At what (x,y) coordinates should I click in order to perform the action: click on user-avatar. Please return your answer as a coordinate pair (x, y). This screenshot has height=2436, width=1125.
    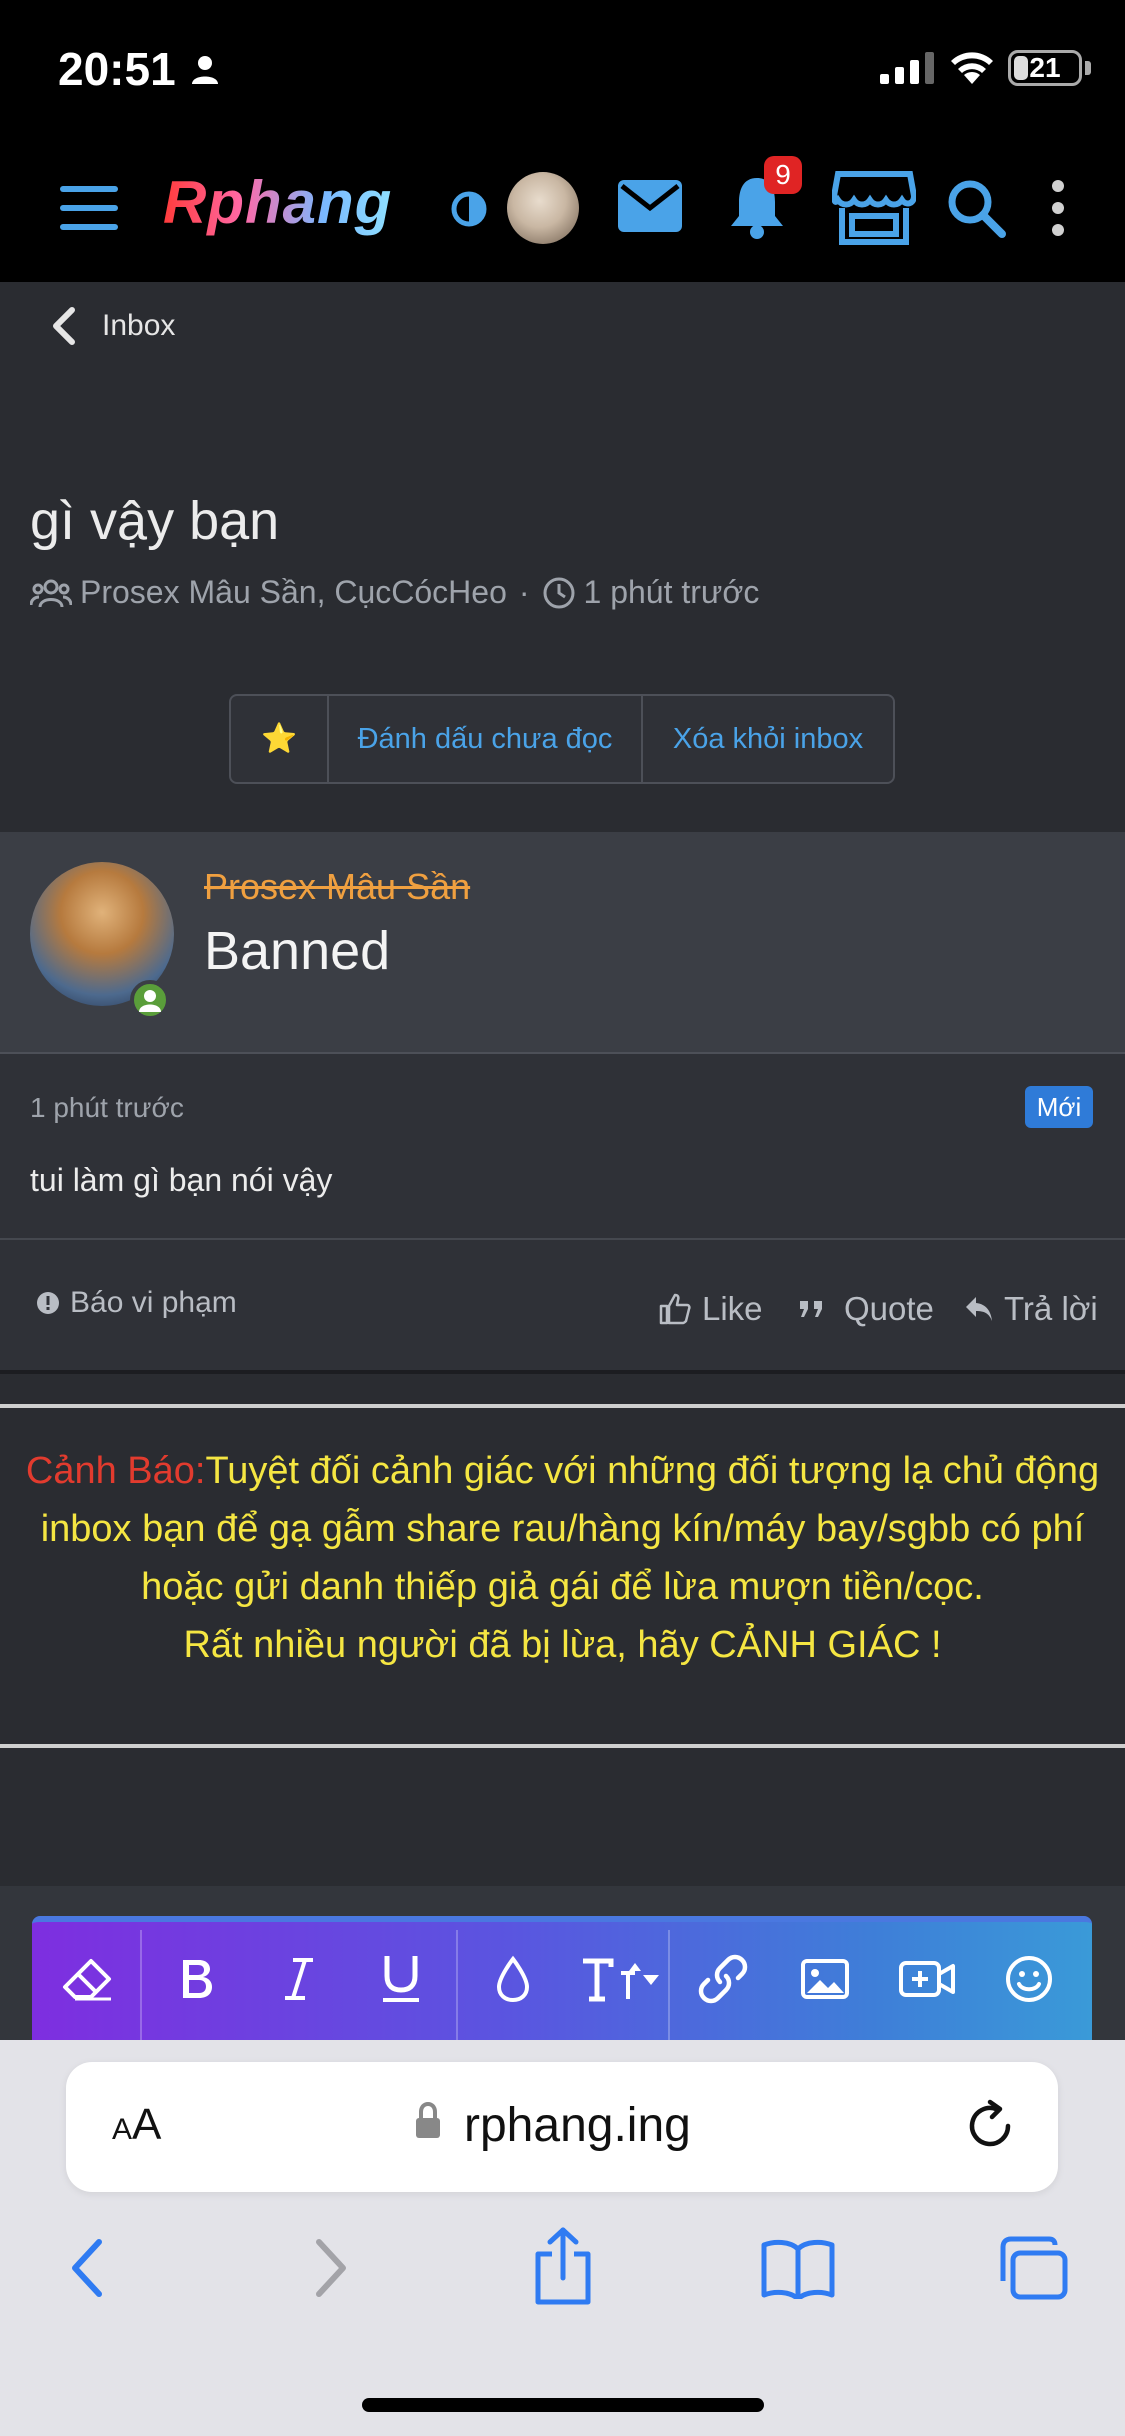
    Looking at the image, I should click on (543, 208).